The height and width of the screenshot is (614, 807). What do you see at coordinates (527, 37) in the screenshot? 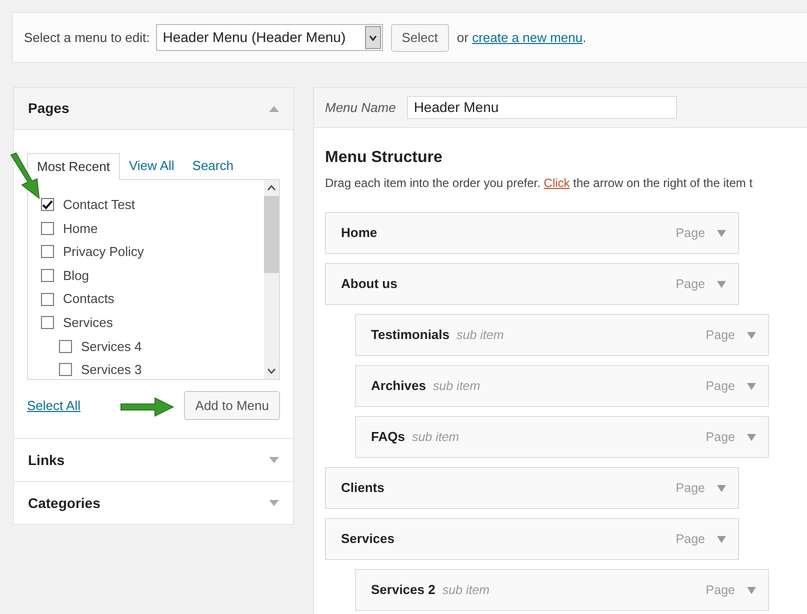
I see `create-menu-link: create a new menu` at bounding box center [527, 37].